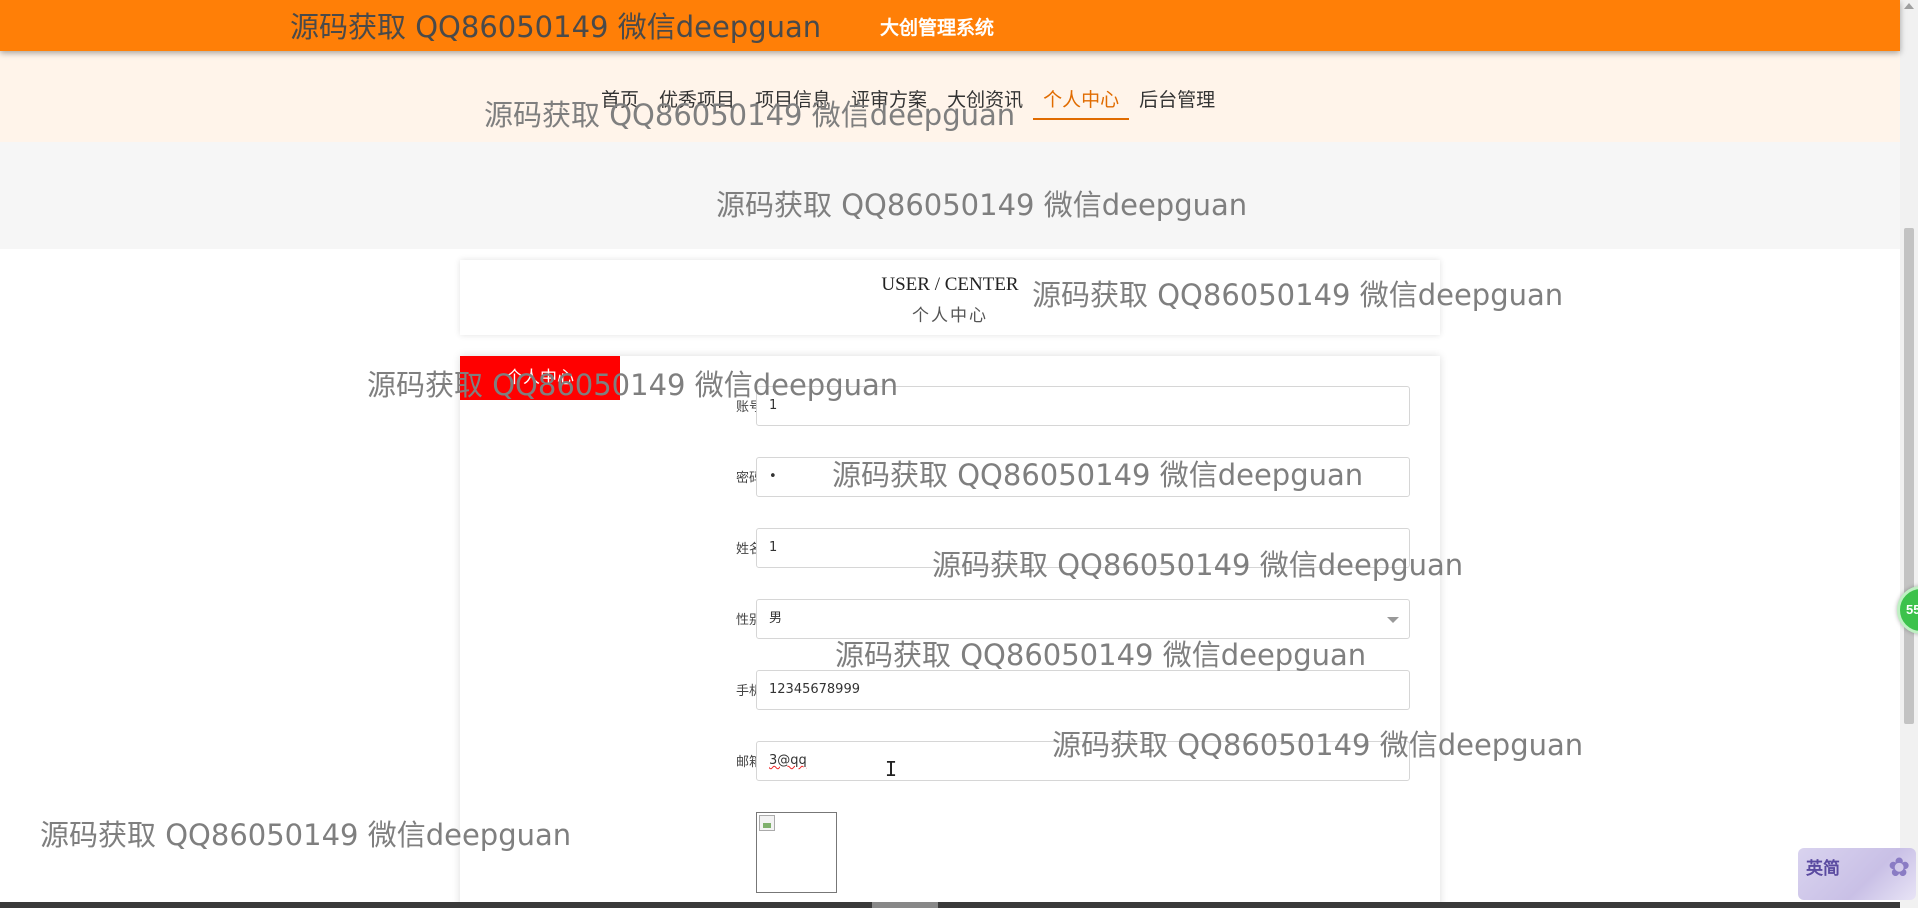  I want to click on system-title: 大创管理系统, so click(937, 28).